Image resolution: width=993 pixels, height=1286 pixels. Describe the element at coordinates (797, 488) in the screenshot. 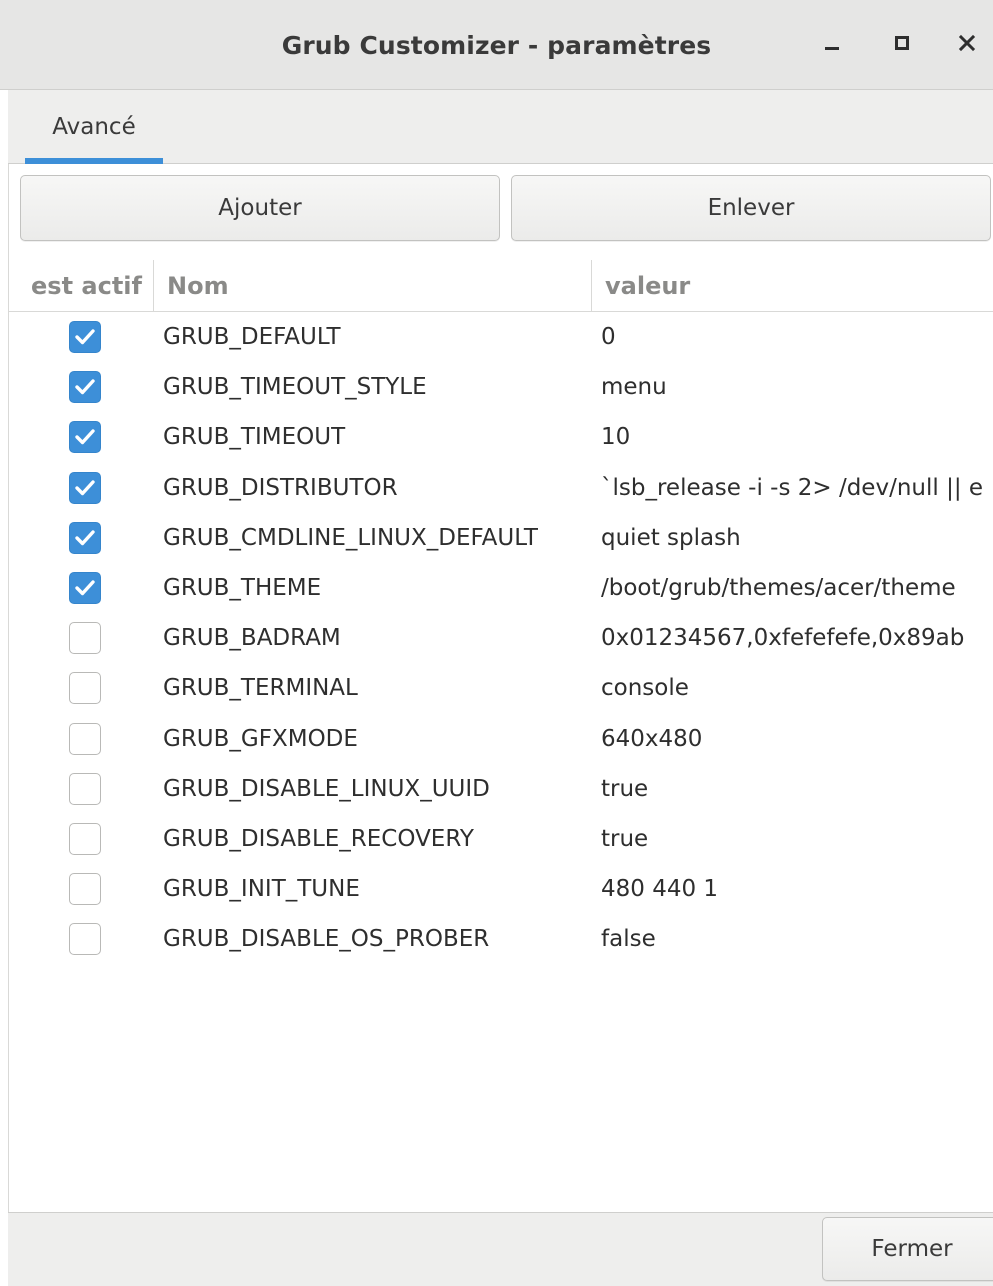

I see `setting-value: `lsb_release -i -s 2> /dev/null || e` at that location.